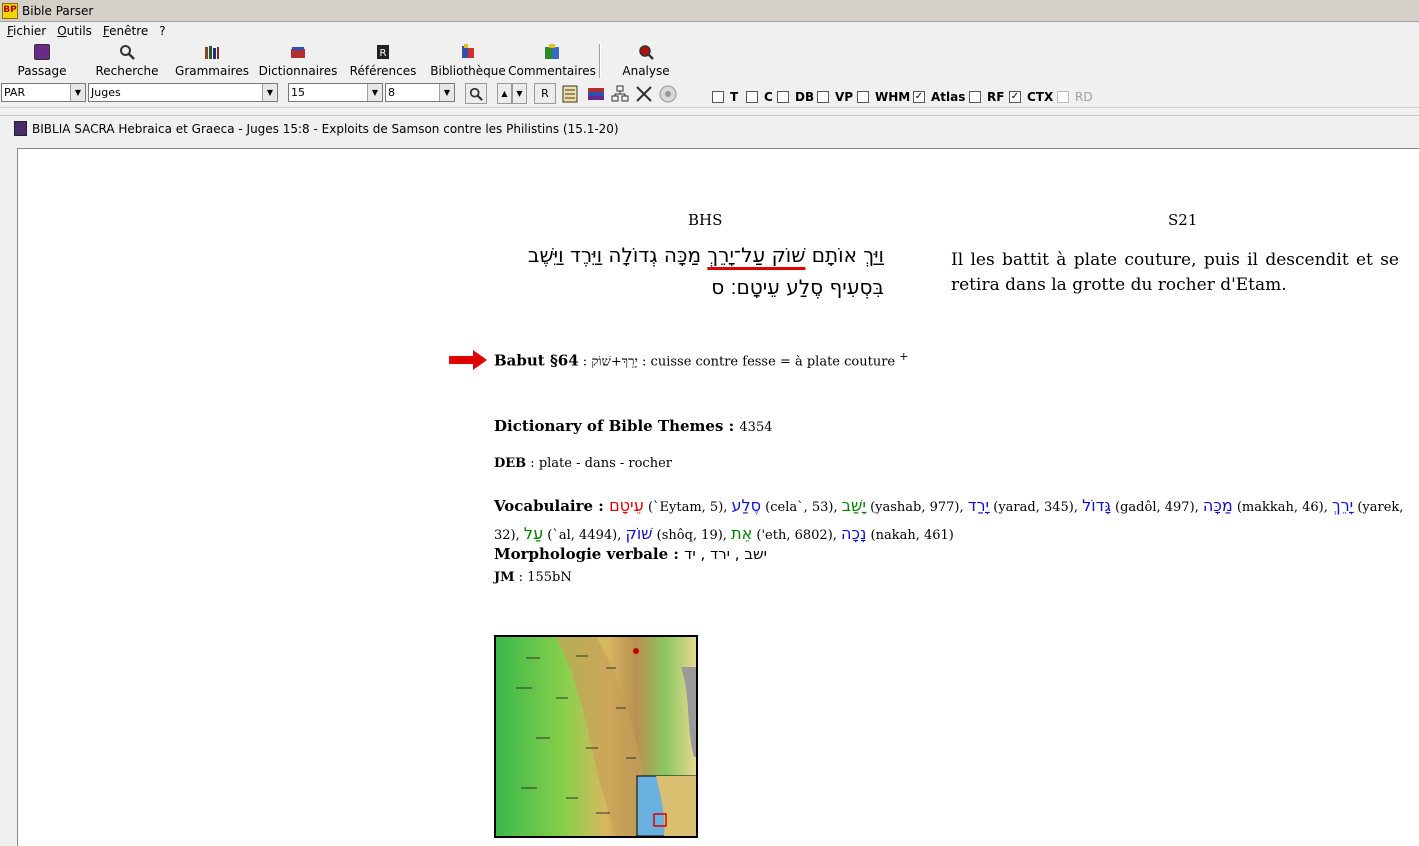 The height and width of the screenshot is (846, 1419). I want to click on title-bar: BP Bible Parser, so click(709, 11).